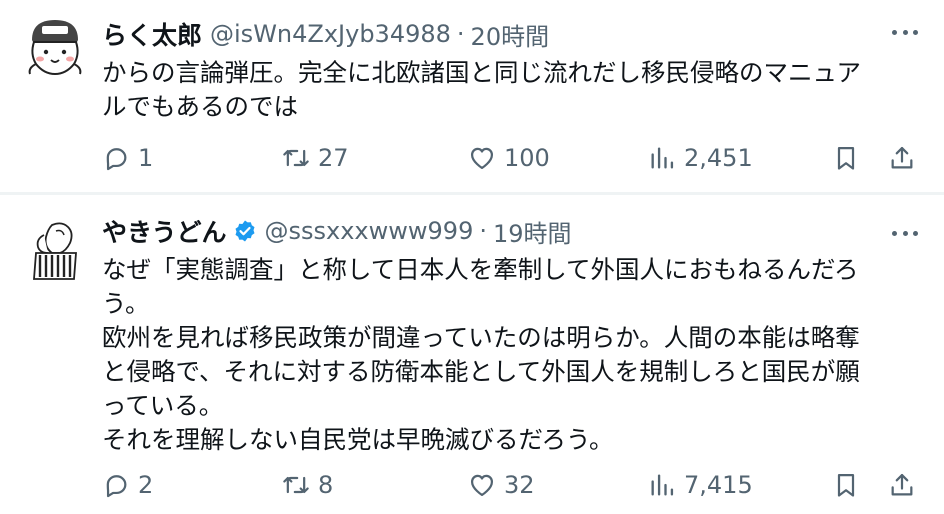 This screenshot has width=944, height=514. Describe the element at coordinates (330, 34) in the screenshot. I see `user-handle: @isWn4ZxJyb34988` at that location.